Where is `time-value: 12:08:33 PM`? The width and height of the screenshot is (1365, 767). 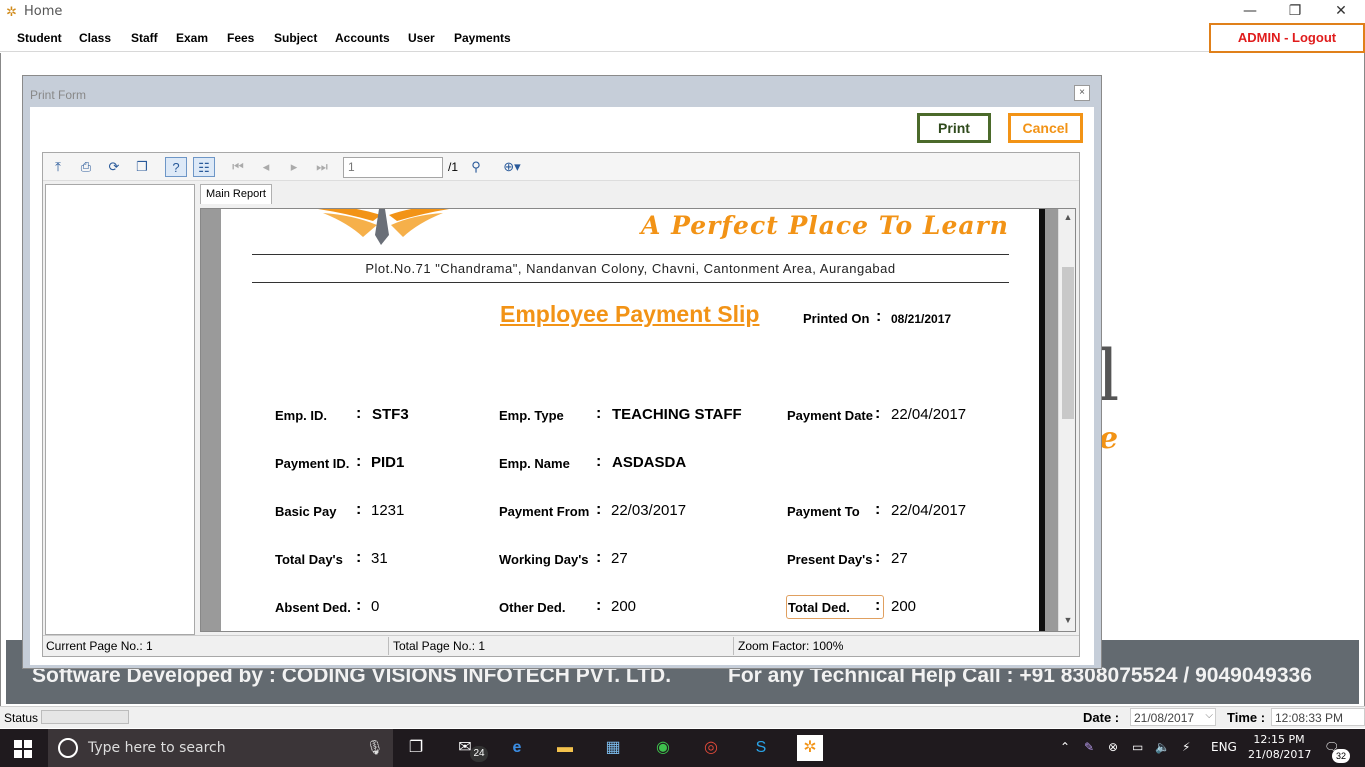 time-value: 12:08:33 PM is located at coordinates (1309, 718).